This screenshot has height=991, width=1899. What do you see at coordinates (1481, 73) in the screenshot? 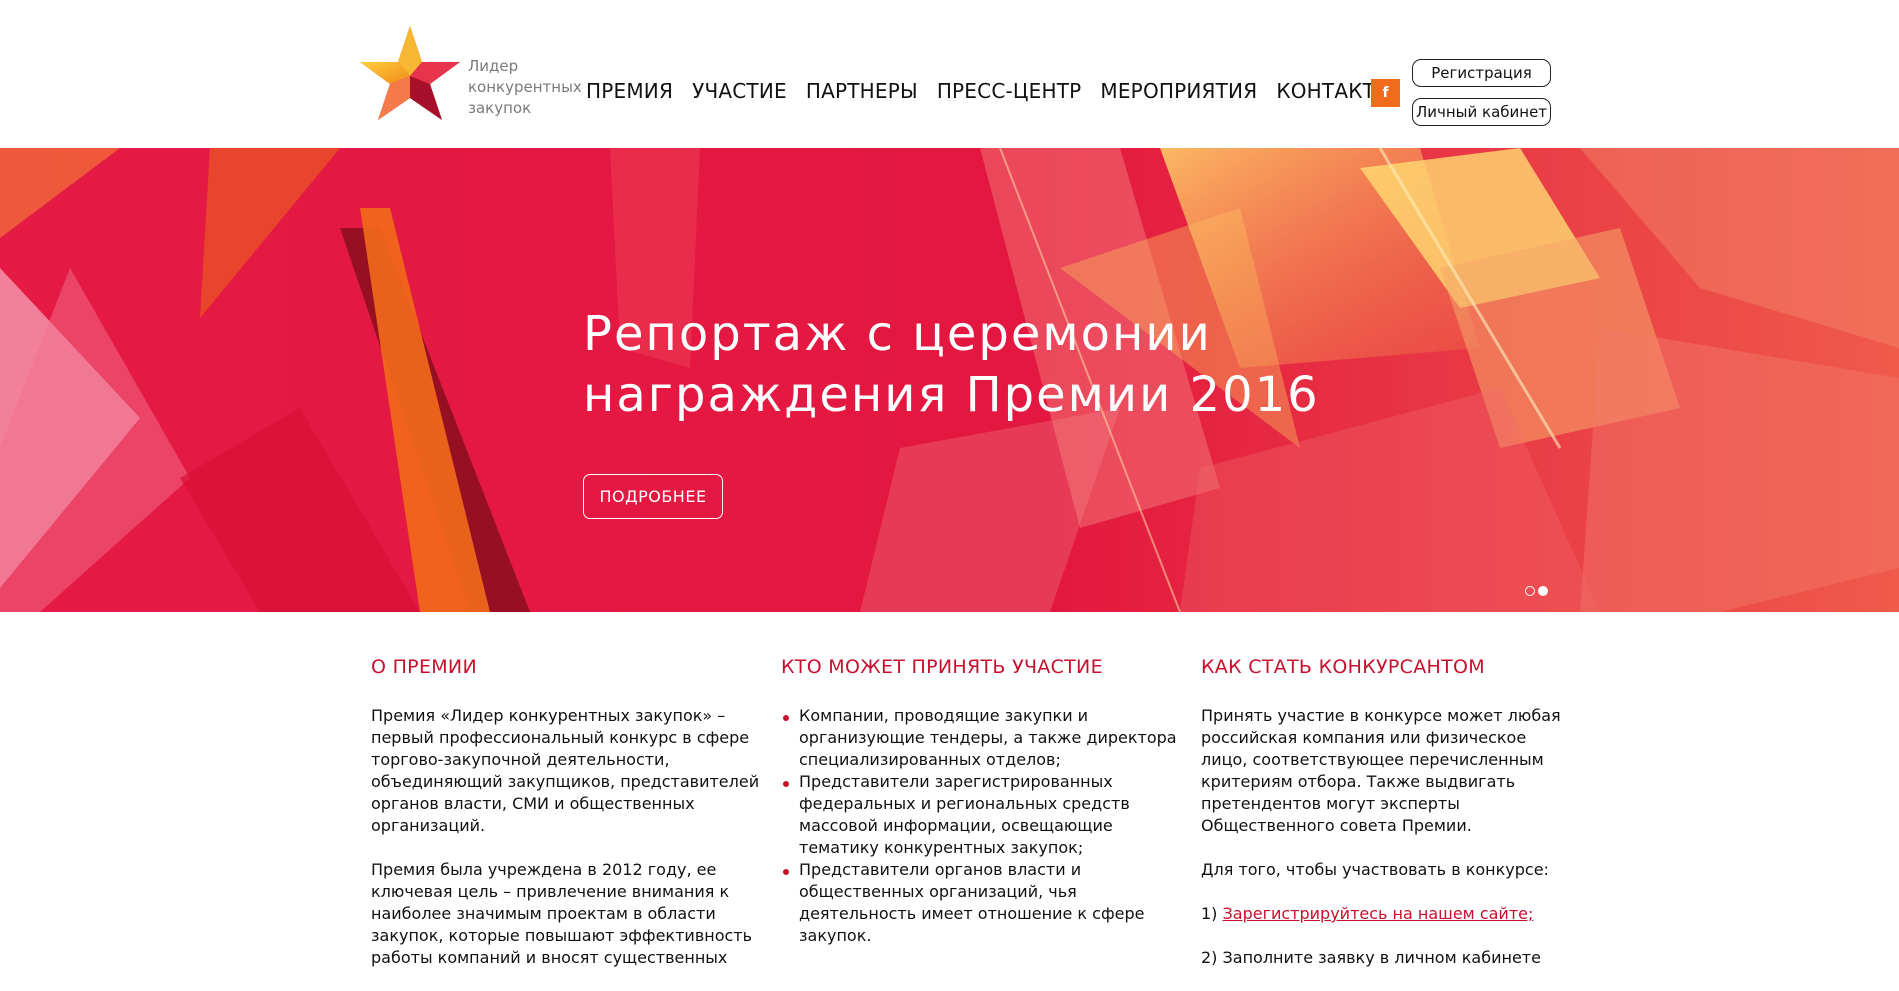
I see `register-button: Регистрация` at bounding box center [1481, 73].